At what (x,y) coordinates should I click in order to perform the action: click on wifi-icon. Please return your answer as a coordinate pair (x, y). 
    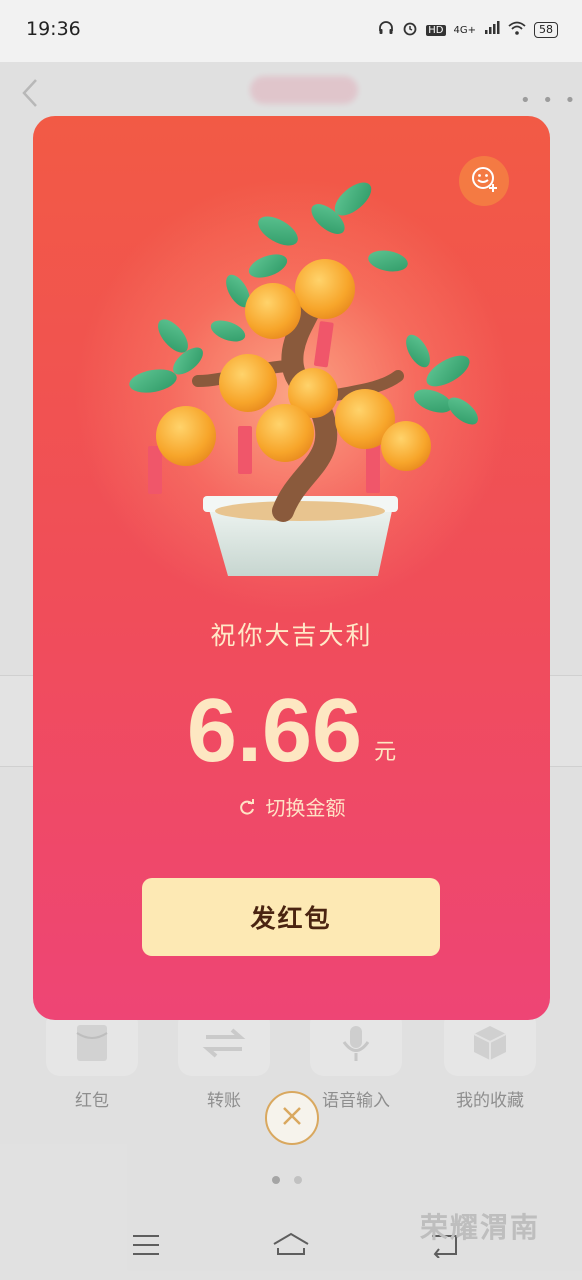
    Looking at the image, I should click on (517, 30).